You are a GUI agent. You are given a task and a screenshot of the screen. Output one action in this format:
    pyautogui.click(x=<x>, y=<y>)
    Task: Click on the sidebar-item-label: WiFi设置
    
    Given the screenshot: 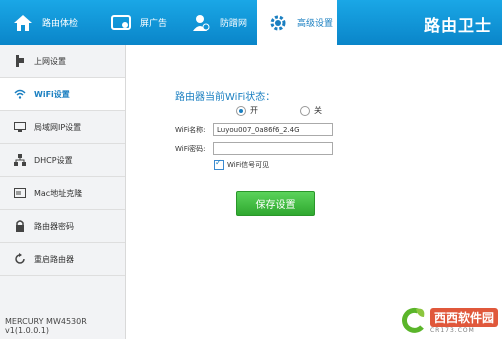 What is the action you would take?
    pyautogui.click(x=52, y=94)
    